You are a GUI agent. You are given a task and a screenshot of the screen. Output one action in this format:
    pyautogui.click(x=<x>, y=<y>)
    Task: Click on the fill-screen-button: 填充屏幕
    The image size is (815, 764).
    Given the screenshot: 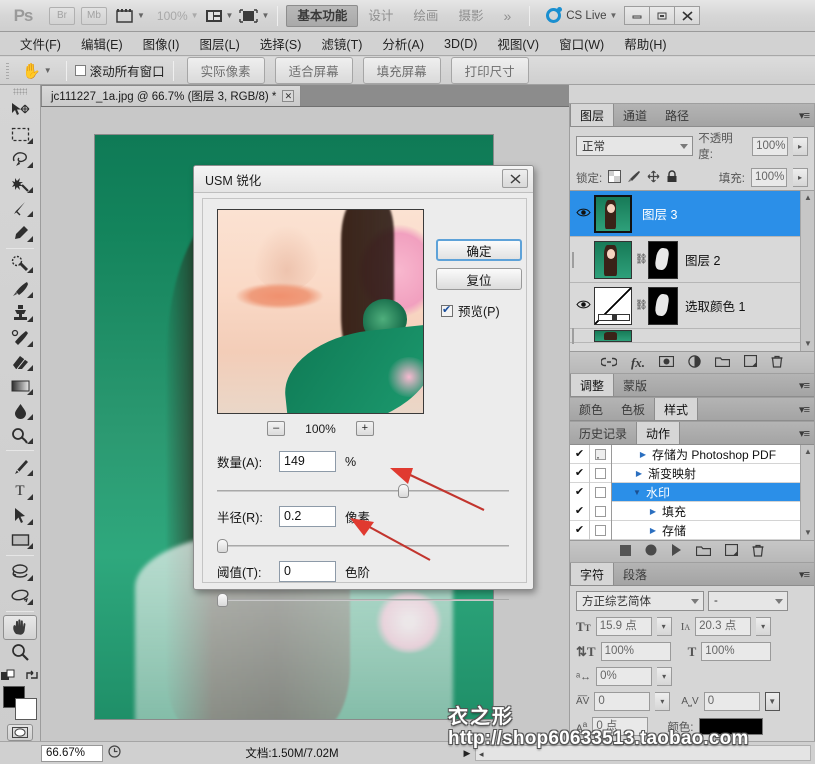 What is the action you would take?
    pyautogui.click(x=401, y=70)
    